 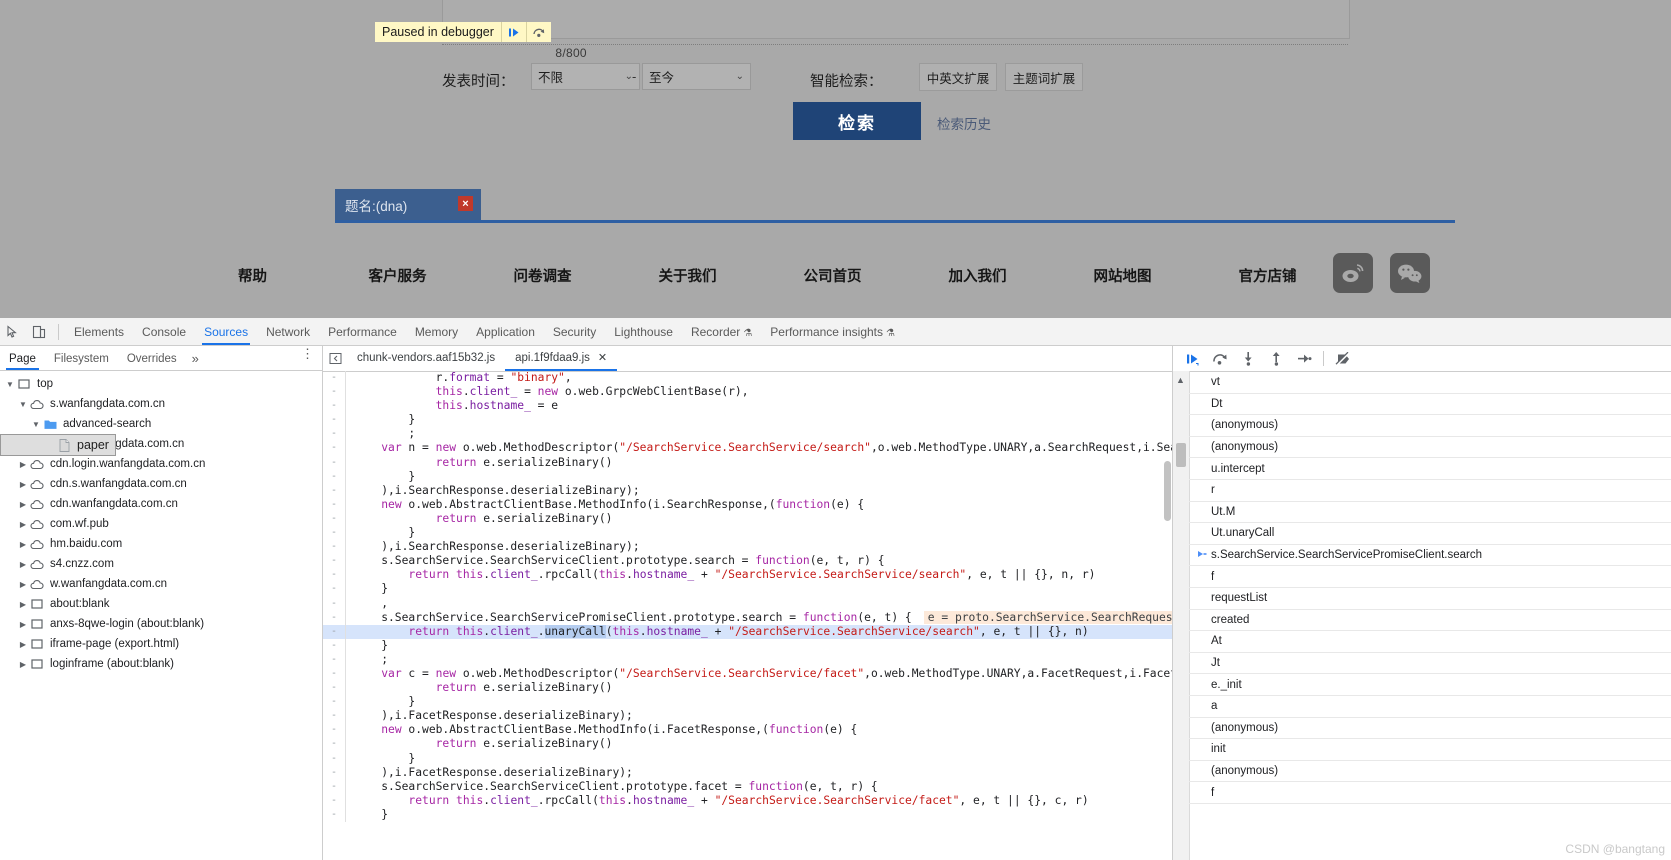 What do you see at coordinates (161, 624) in the screenshot?
I see `file-tree-item: ▶ anxs-8qwe-login (about:blank)` at bounding box center [161, 624].